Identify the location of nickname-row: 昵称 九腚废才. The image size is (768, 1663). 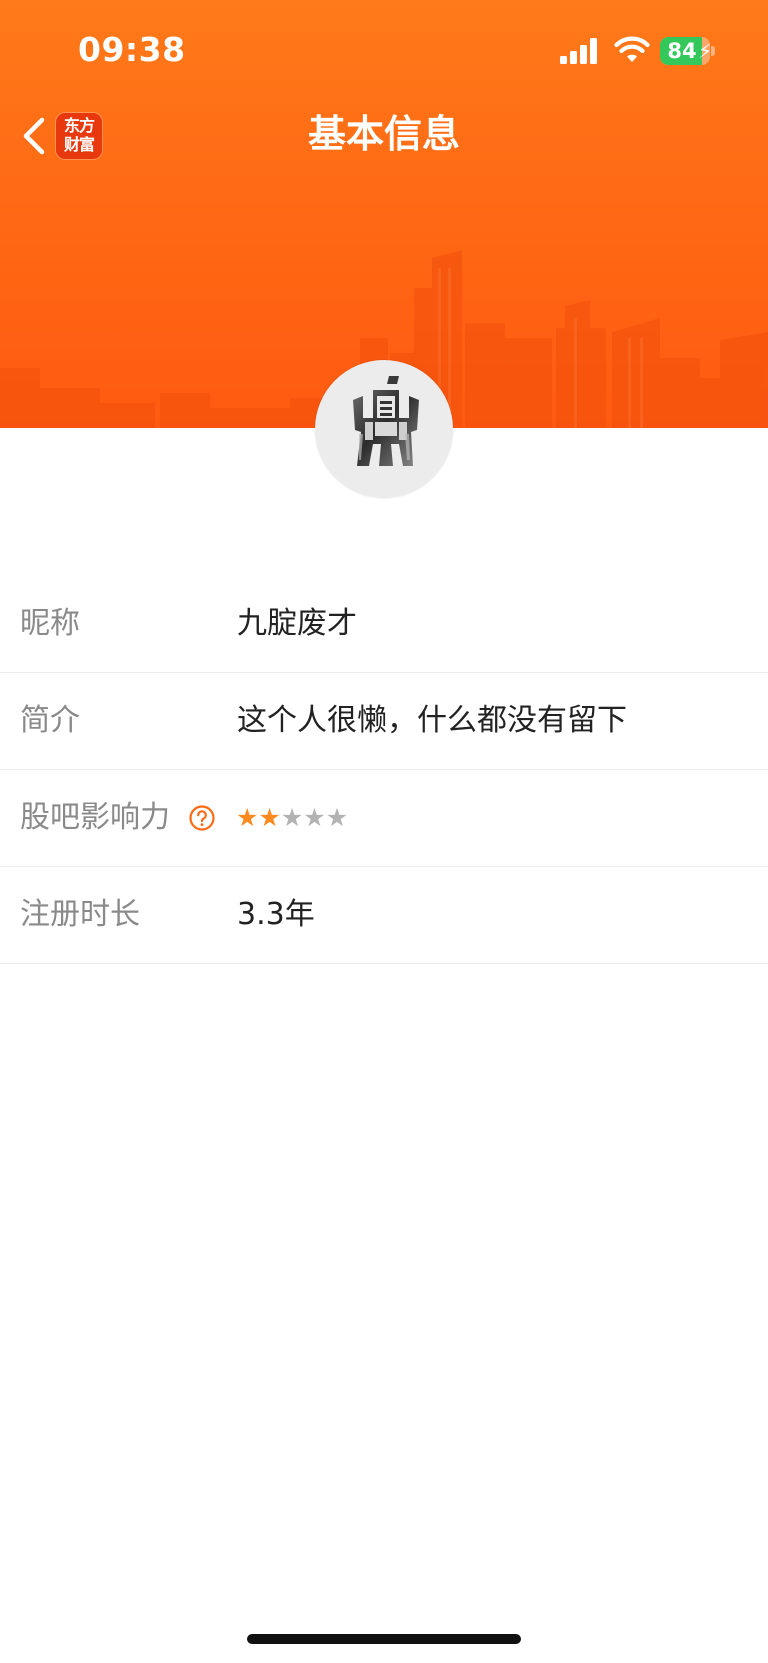
(384, 624).